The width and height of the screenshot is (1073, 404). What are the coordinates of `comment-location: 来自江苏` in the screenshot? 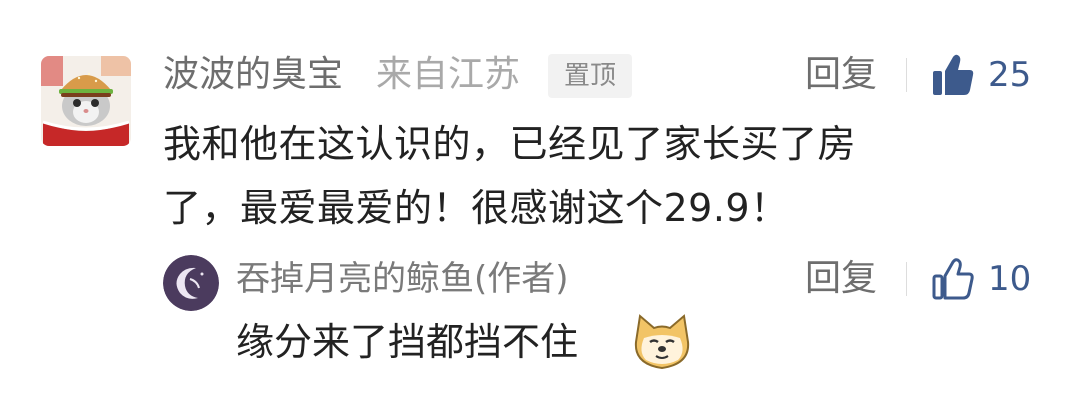 It's located at (448, 74).